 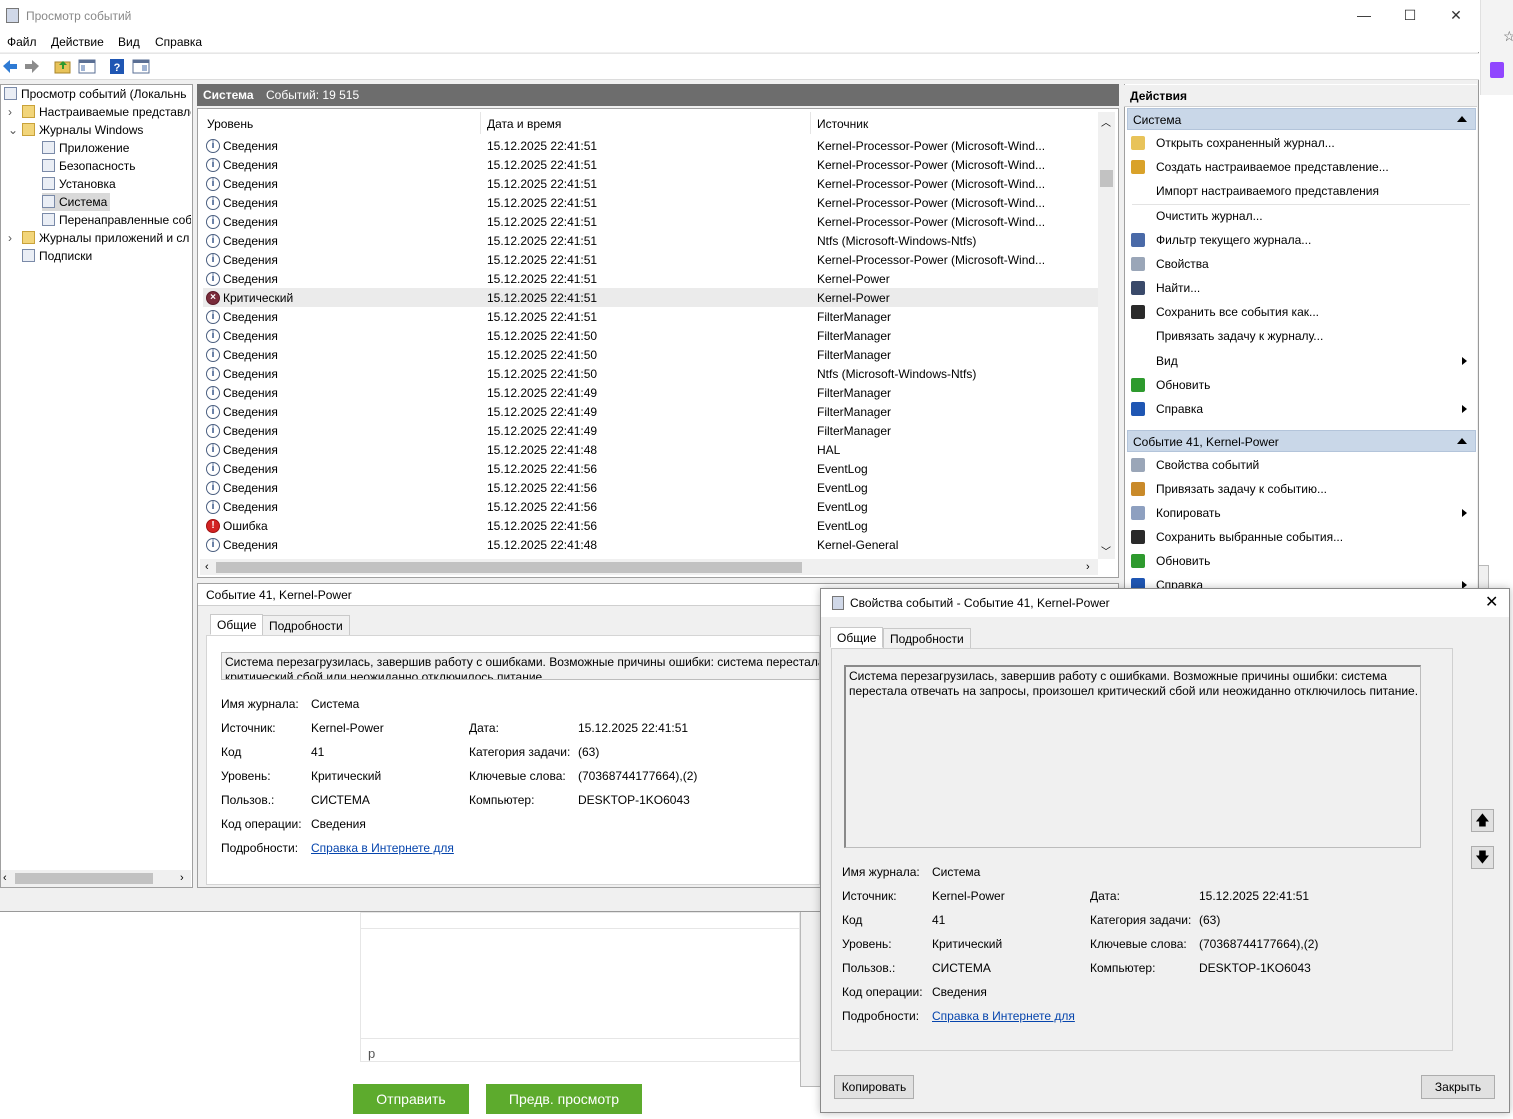 What do you see at coordinates (1300, 465) in the screenshot?
I see `action-item: Свойства событий` at bounding box center [1300, 465].